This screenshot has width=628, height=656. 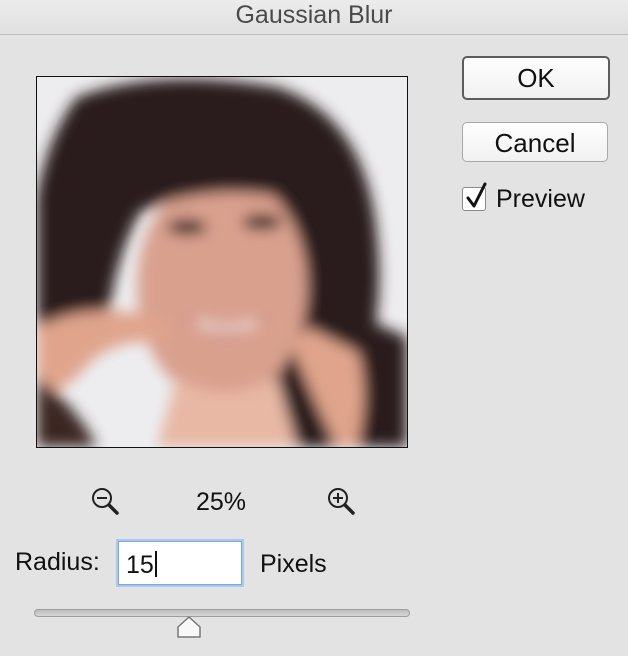 I want to click on preview-checkbox, so click(x=474, y=196).